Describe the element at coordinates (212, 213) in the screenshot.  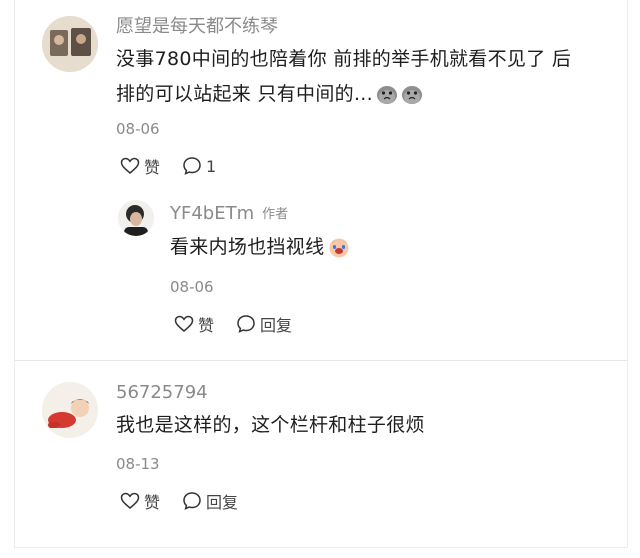
I see `username-text: YF4bETm` at that location.